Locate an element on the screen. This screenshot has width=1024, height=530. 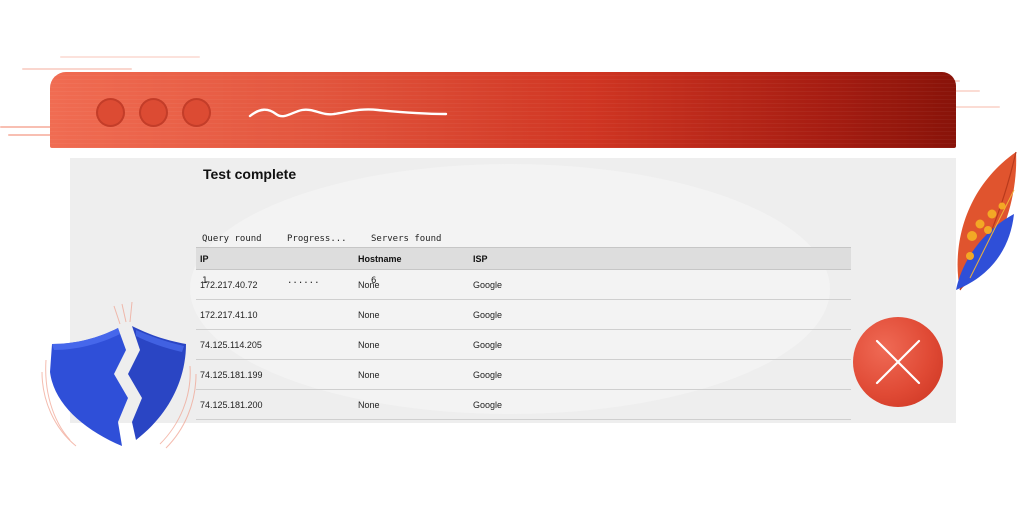
broken-shield-icon is located at coordinates (119, 375).